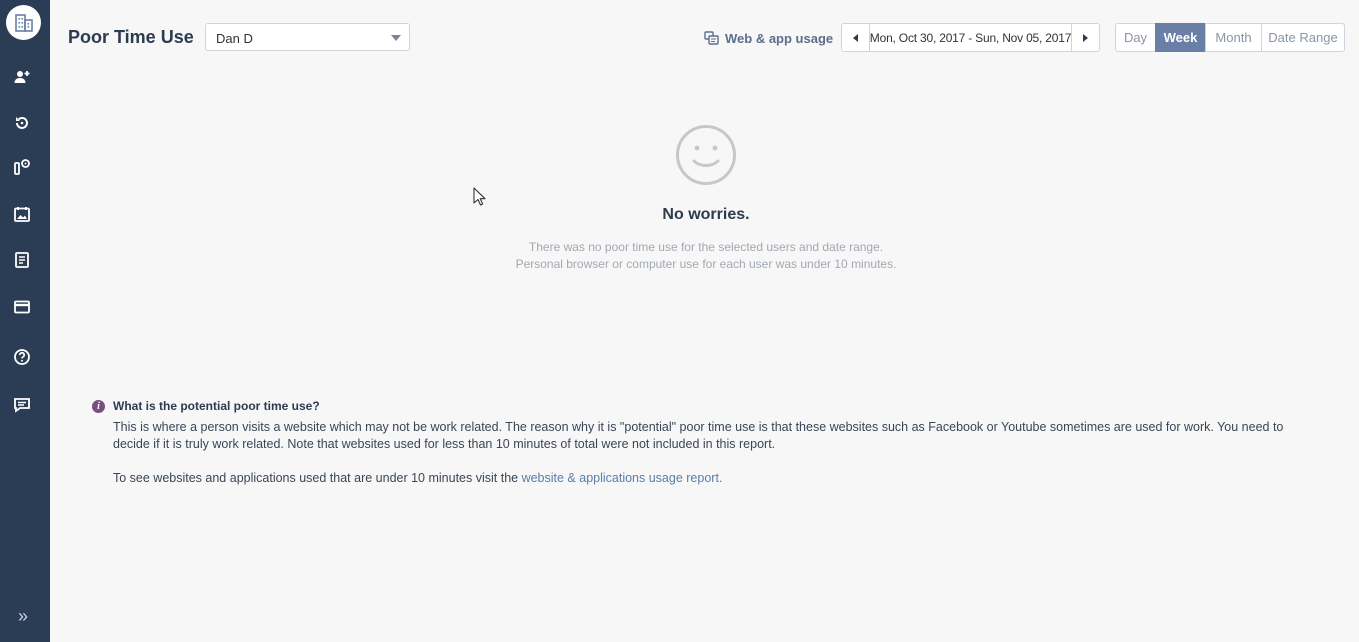  What do you see at coordinates (22, 123) in the screenshot?
I see `refresh-icon` at bounding box center [22, 123].